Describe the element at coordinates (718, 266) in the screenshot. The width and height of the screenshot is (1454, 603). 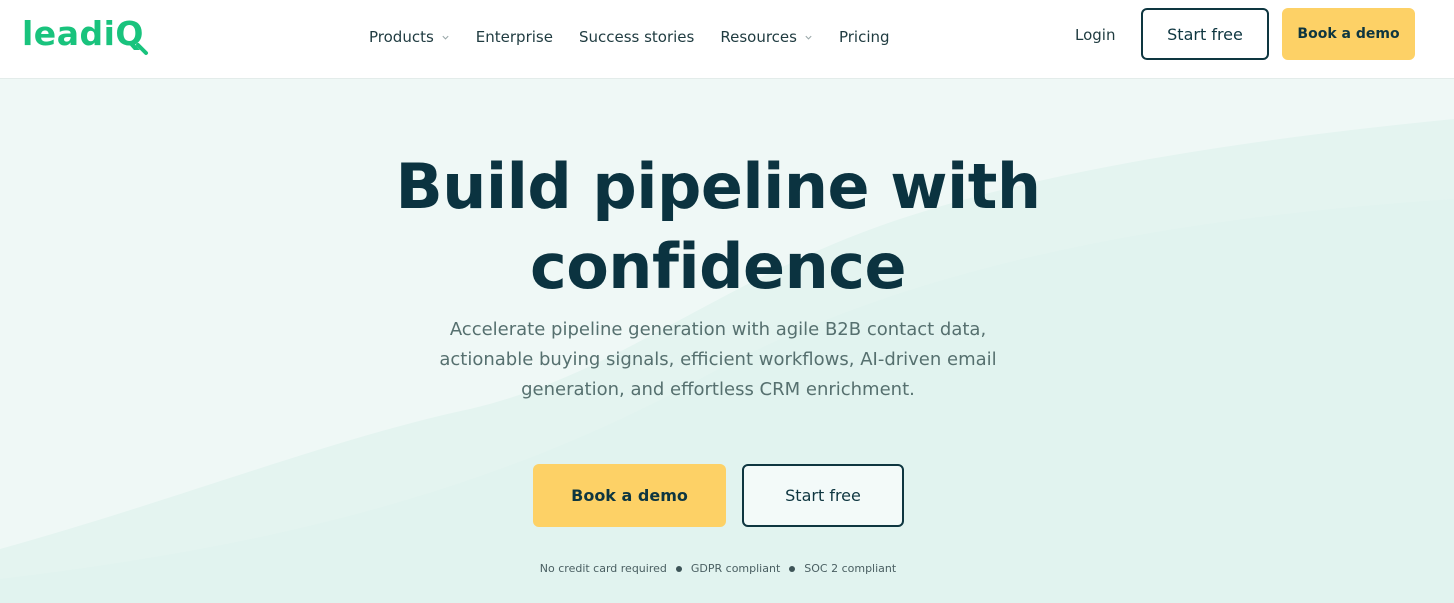
I see `hero-headline-line: confidence` at that location.